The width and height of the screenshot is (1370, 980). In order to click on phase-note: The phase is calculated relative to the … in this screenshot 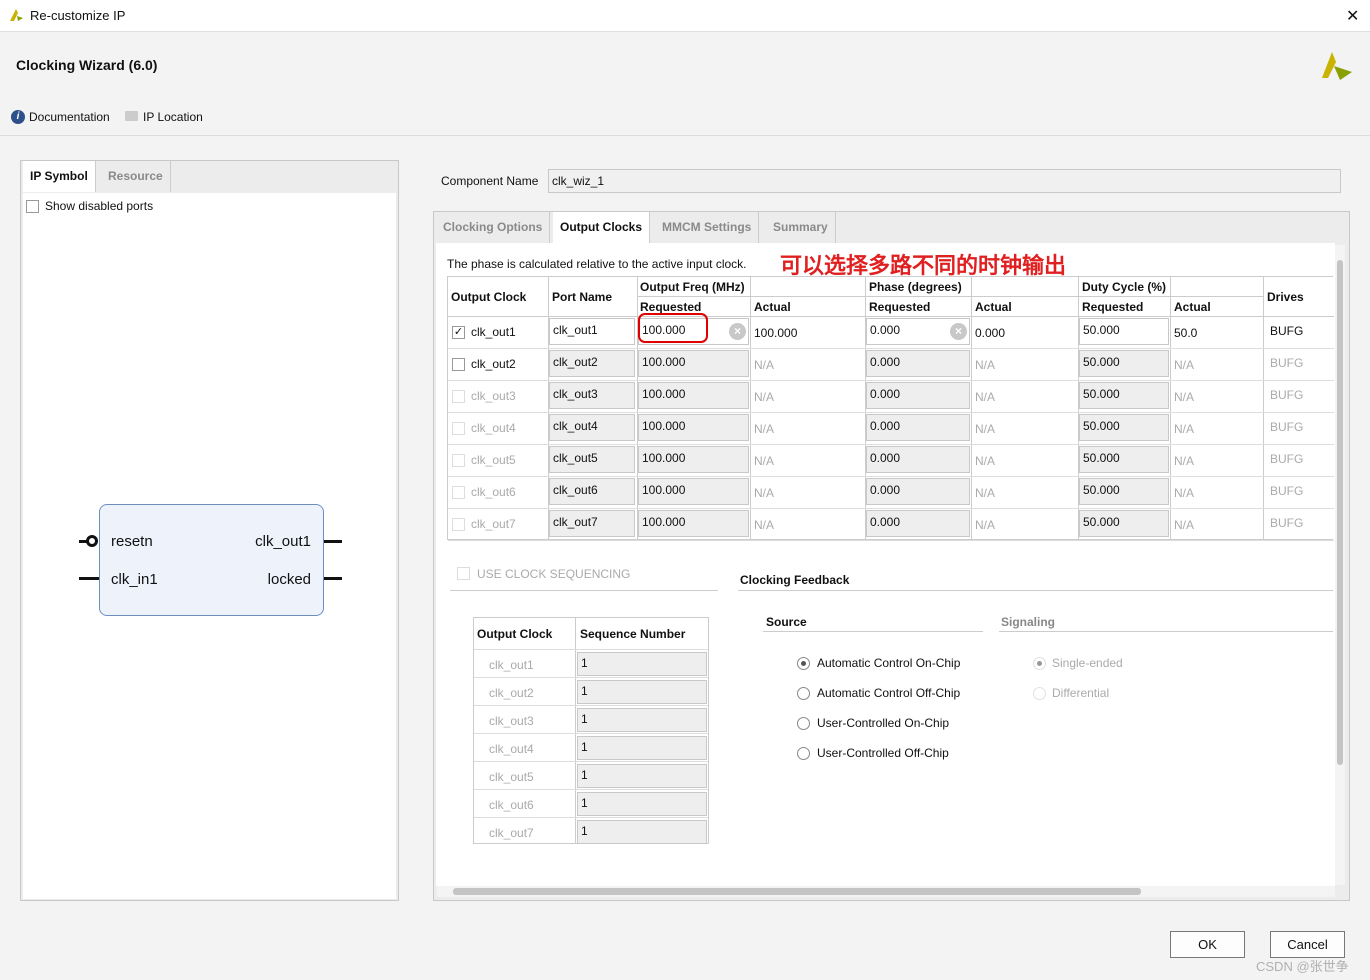, I will do `click(597, 264)`.